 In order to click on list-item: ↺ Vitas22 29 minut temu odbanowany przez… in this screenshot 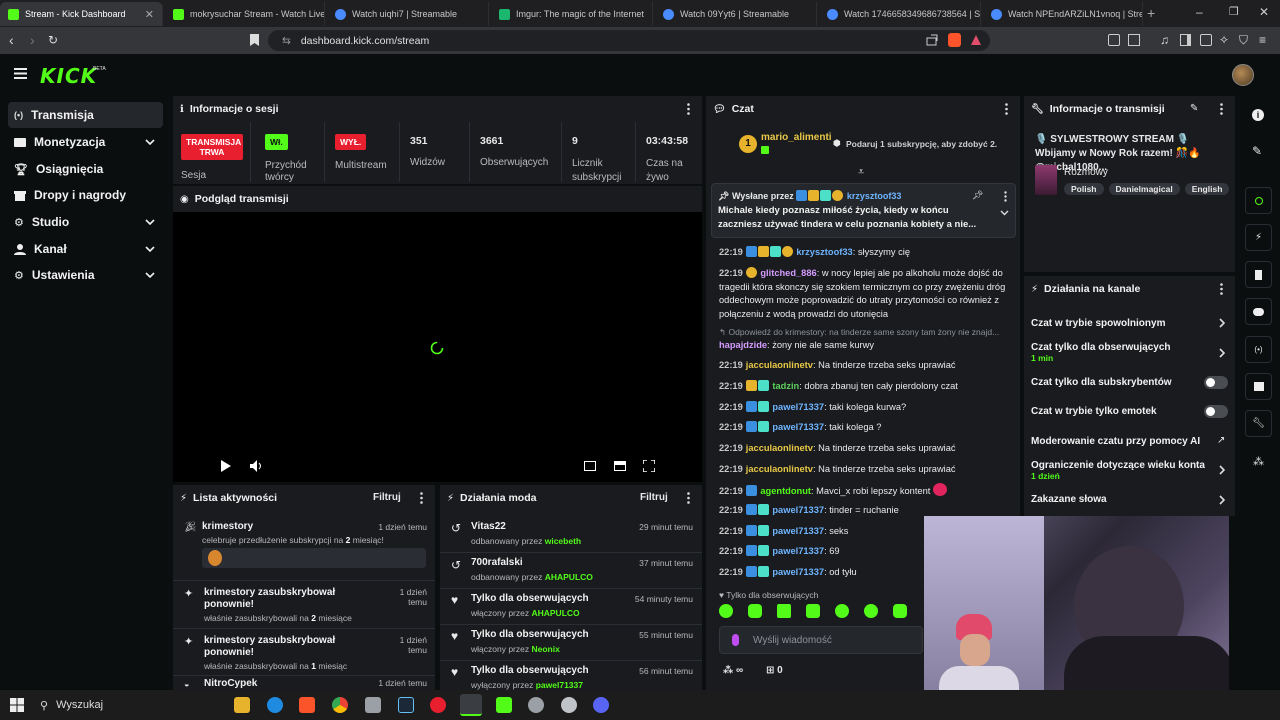, I will do `click(571, 534)`.